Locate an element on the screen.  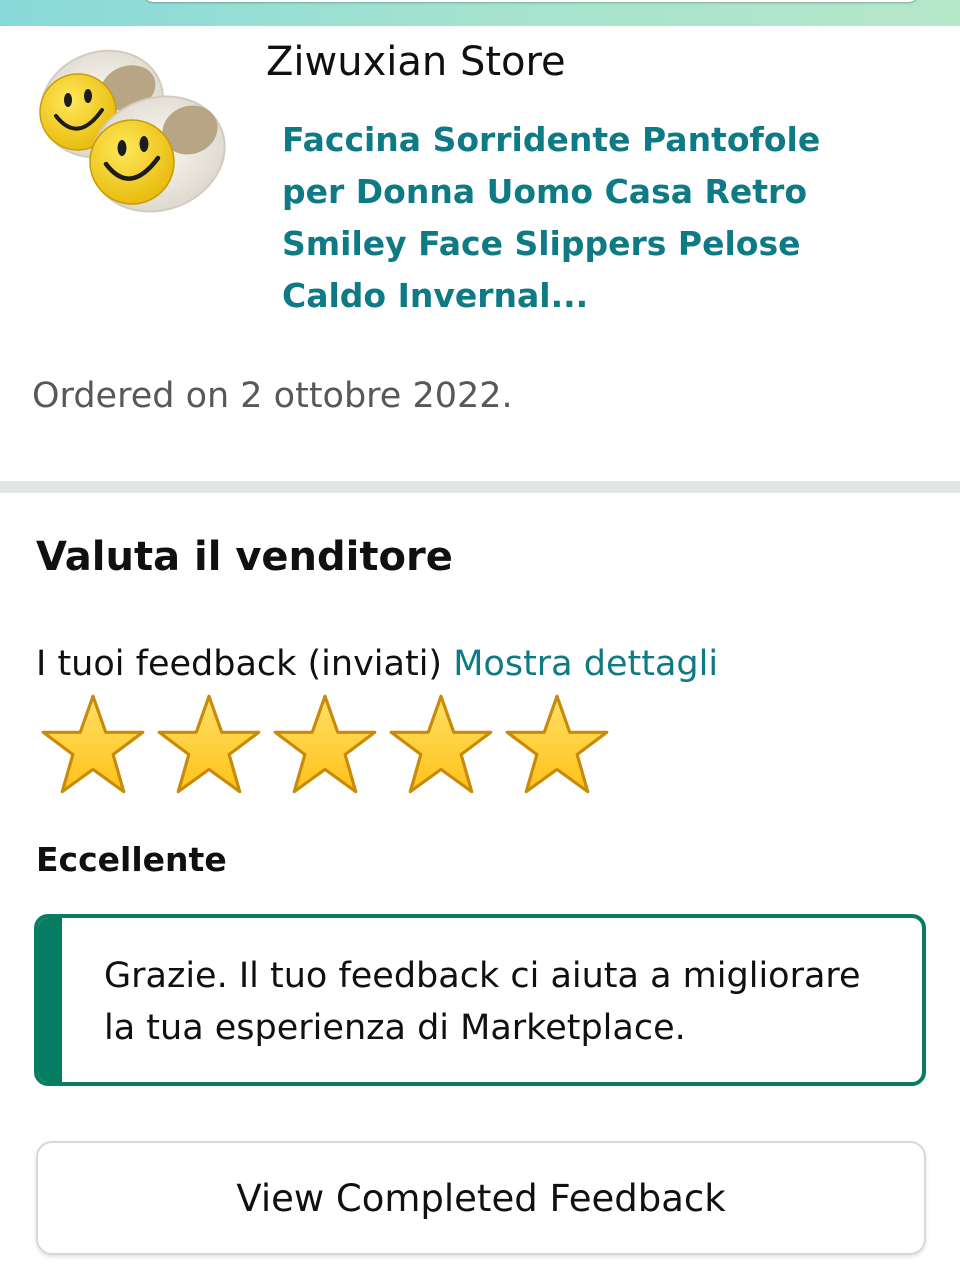
star-rating is located at coordinates (330, 745).